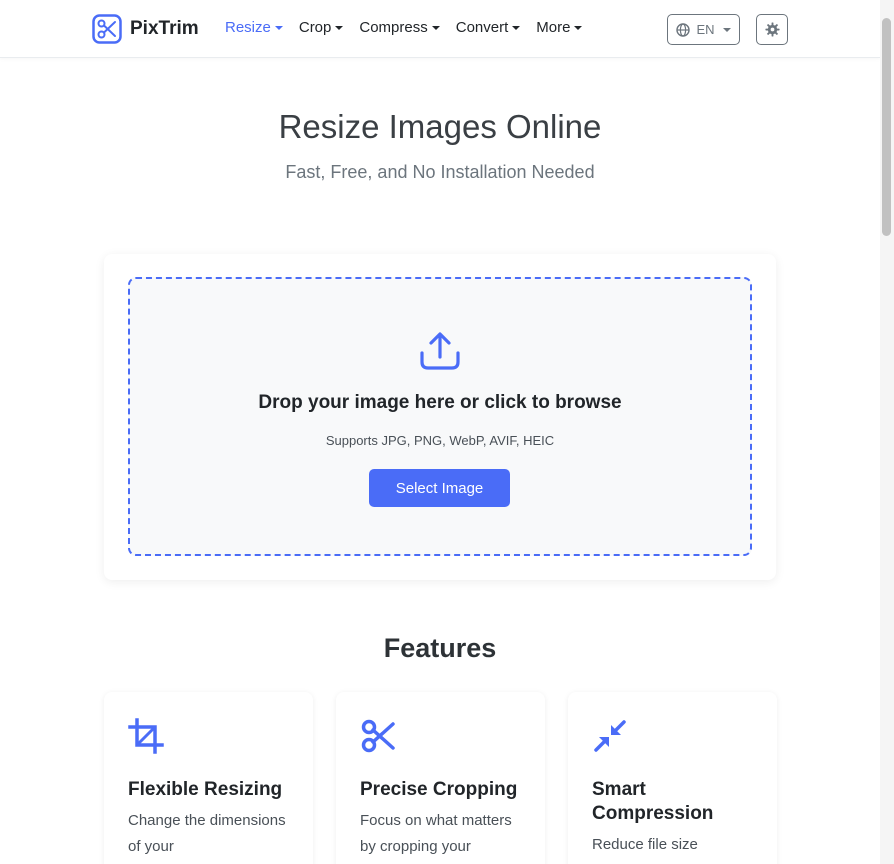 The image size is (894, 864). What do you see at coordinates (164, 28) in the screenshot?
I see `brand-name: PixTrim` at bounding box center [164, 28].